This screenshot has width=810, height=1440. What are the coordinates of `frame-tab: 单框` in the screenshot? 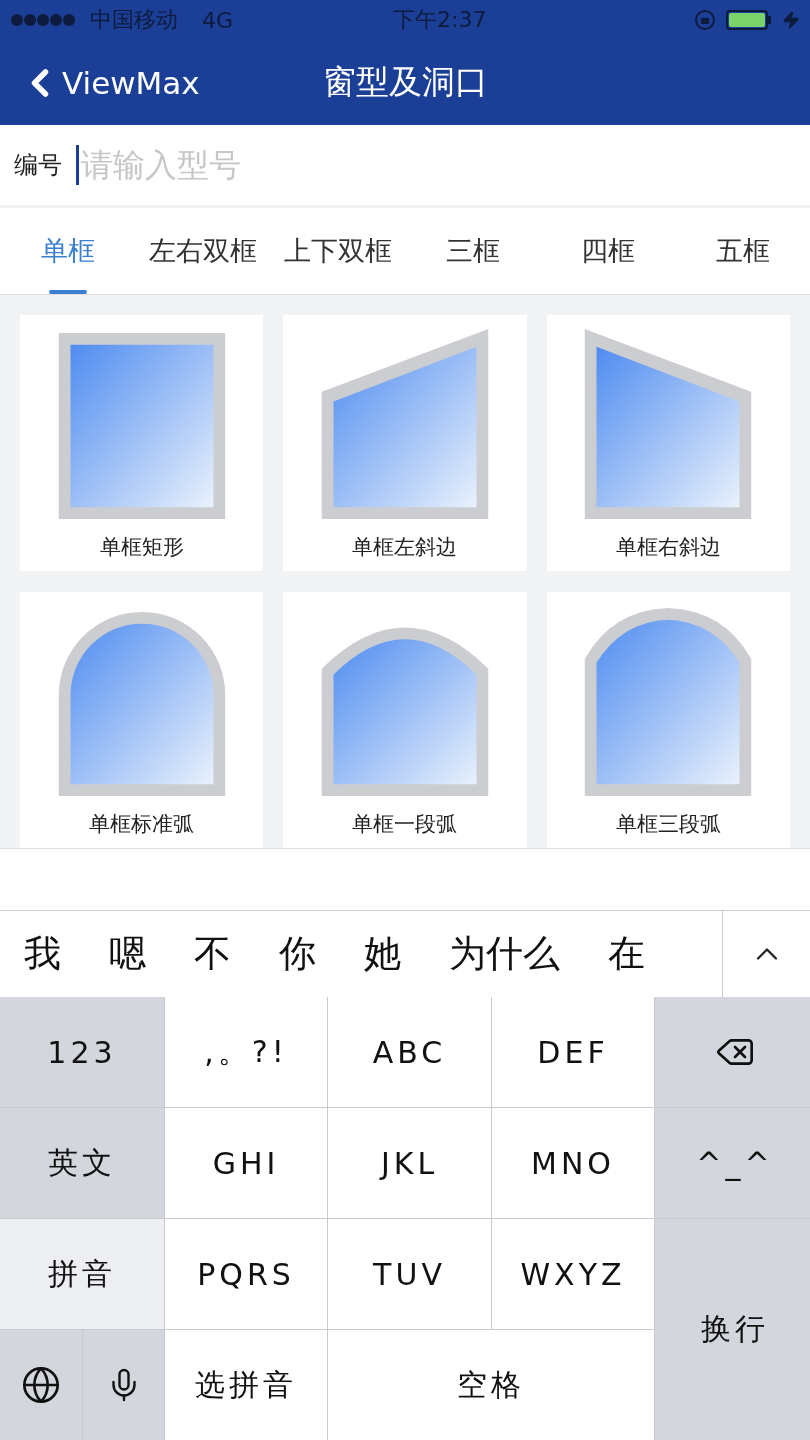 It's located at (67, 251).